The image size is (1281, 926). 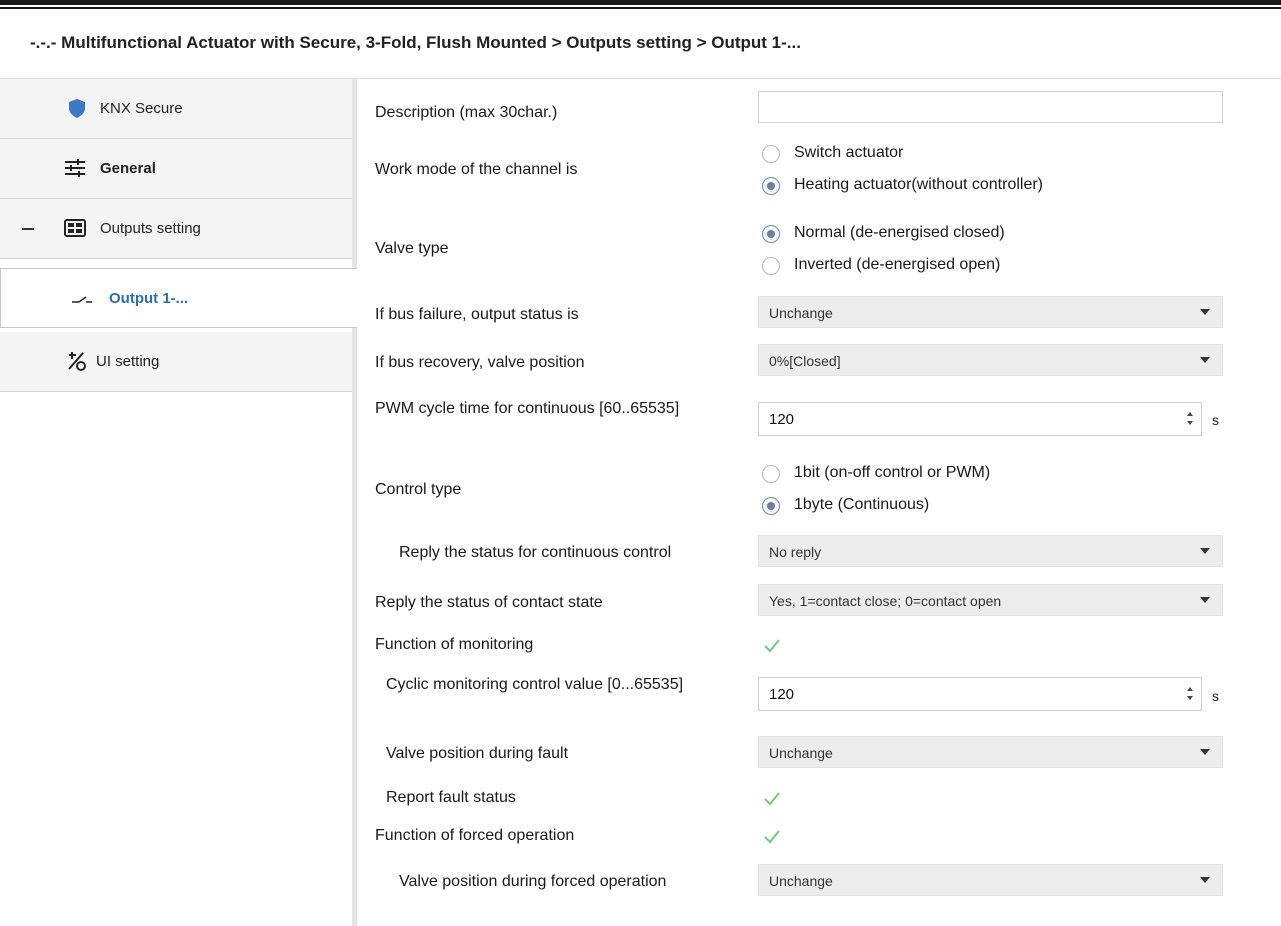 I want to click on radio-label: Inverted (de-energised open), so click(x=897, y=264).